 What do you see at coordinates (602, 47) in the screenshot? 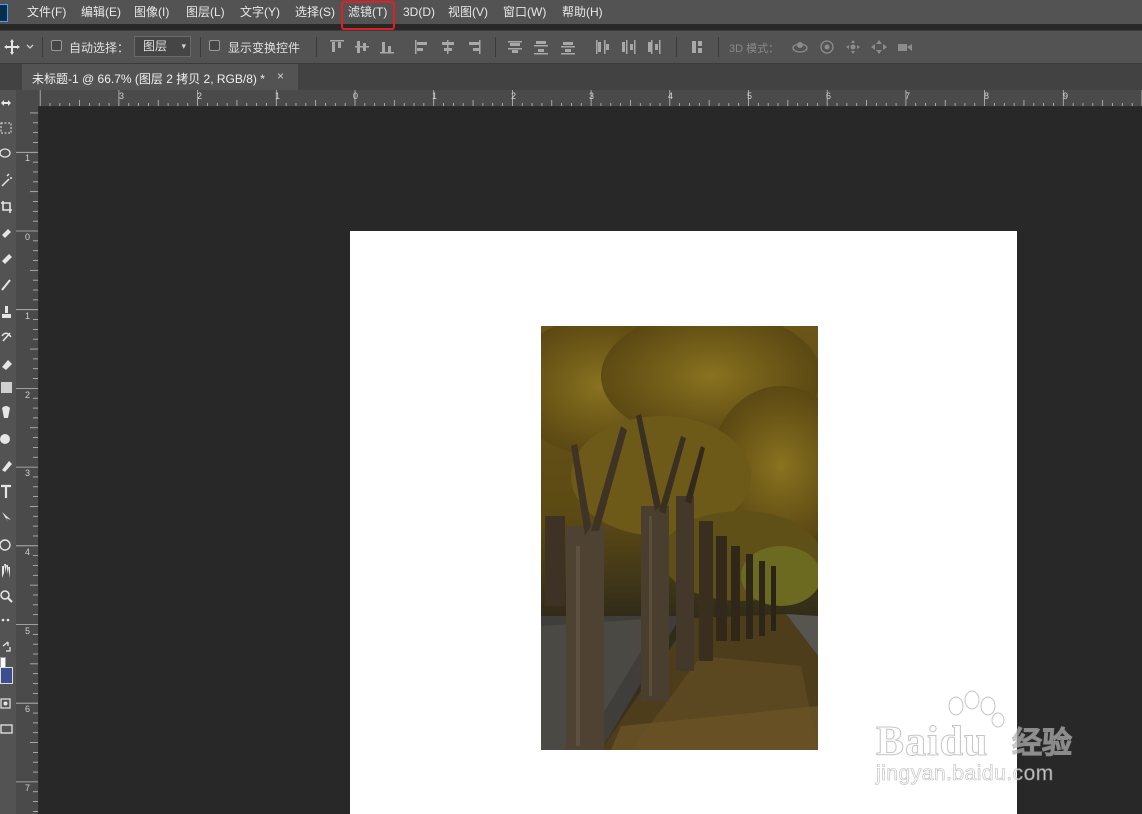
I see `distribute-left-edges-icon` at bounding box center [602, 47].